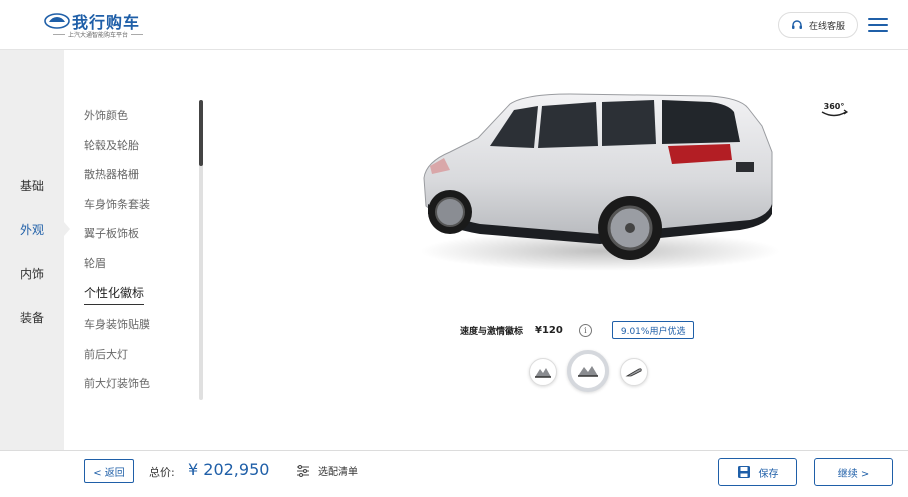 The width and height of the screenshot is (908, 497). Describe the element at coordinates (338, 472) in the screenshot. I see `config-list-label: 选配清单` at that location.